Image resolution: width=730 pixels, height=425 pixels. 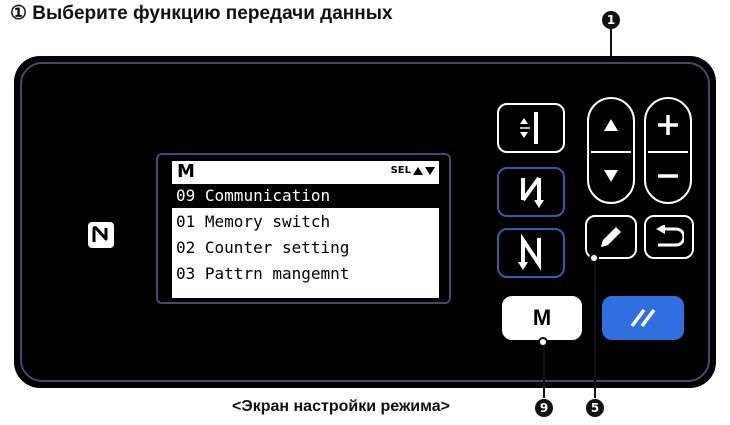 What do you see at coordinates (267, 221) in the screenshot?
I see `menu-item-label: Memory switch` at bounding box center [267, 221].